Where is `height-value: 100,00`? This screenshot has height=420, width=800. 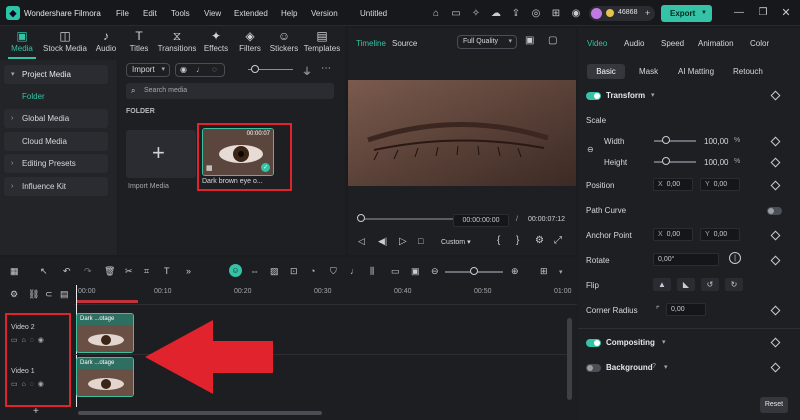
height-value: 100,00 is located at coordinates (716, 162).